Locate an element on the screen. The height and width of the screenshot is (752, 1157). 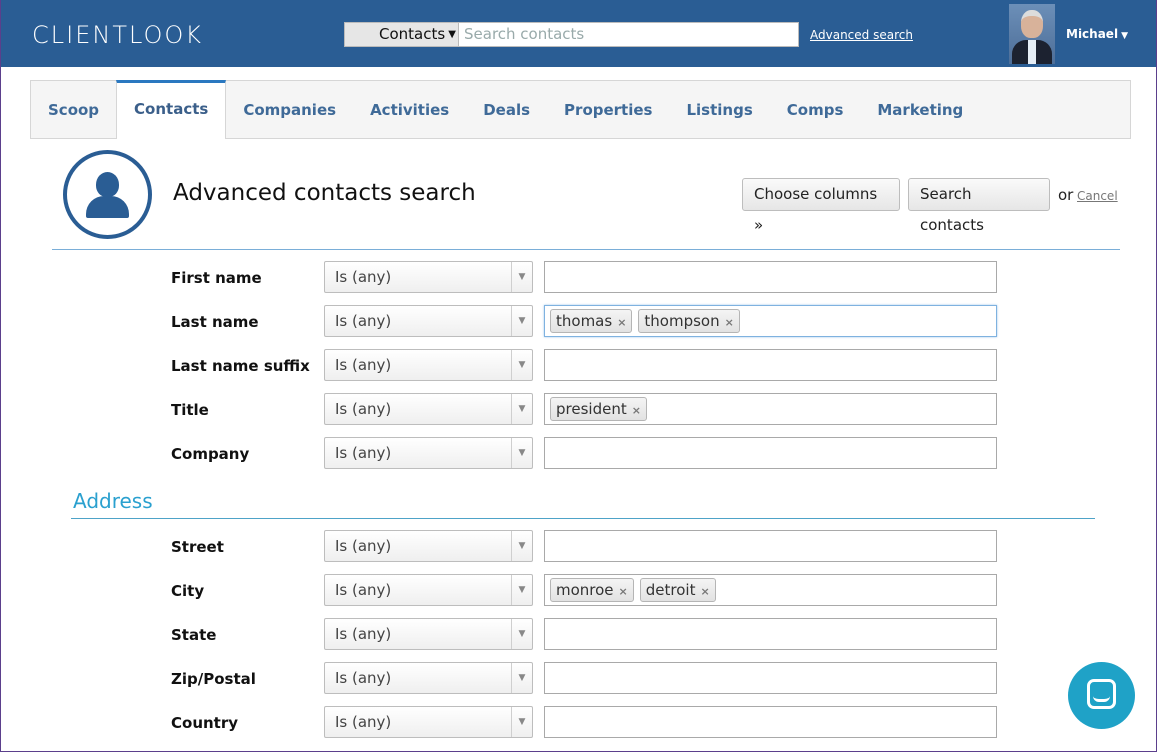
operator-select-street: Is (any) ▼ is located at coordinates (428, 546).